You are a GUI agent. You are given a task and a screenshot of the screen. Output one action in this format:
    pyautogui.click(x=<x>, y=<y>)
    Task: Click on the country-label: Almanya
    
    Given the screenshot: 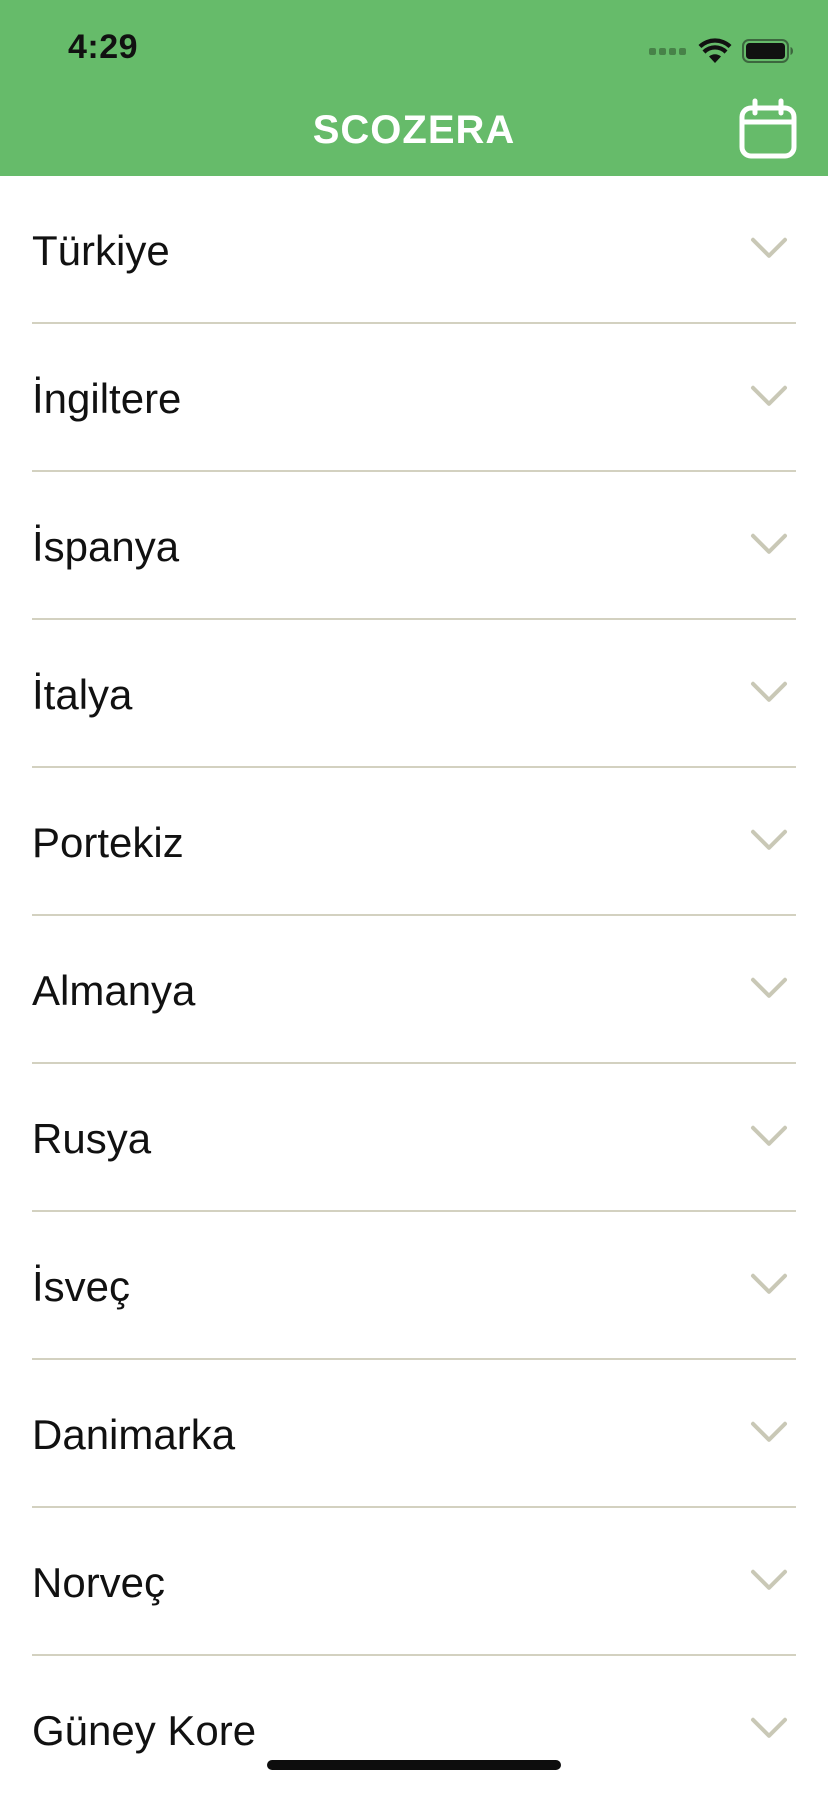 What is the action you would take?
    pyautogui.click(x=114, y=990)
    